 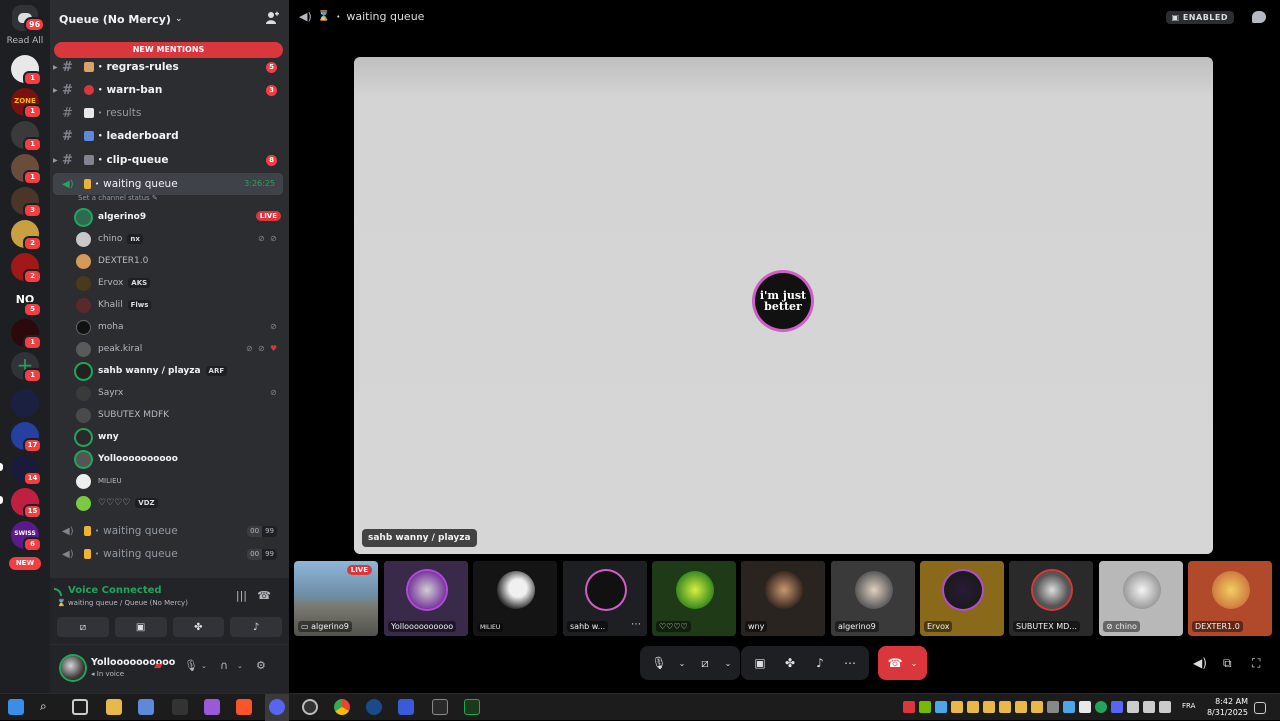 What do you see at coordinates (179, 393) in the screenshot?
I see `voice-member: Sayrx ⊘` at bounding box center [179, 393].